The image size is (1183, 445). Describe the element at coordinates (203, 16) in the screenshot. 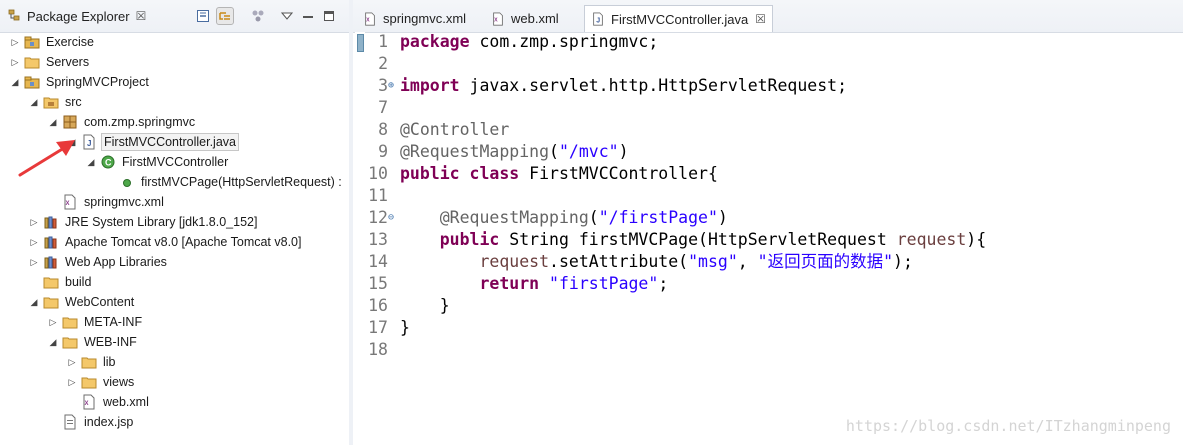

I see `collapse-all-icon` at that location.